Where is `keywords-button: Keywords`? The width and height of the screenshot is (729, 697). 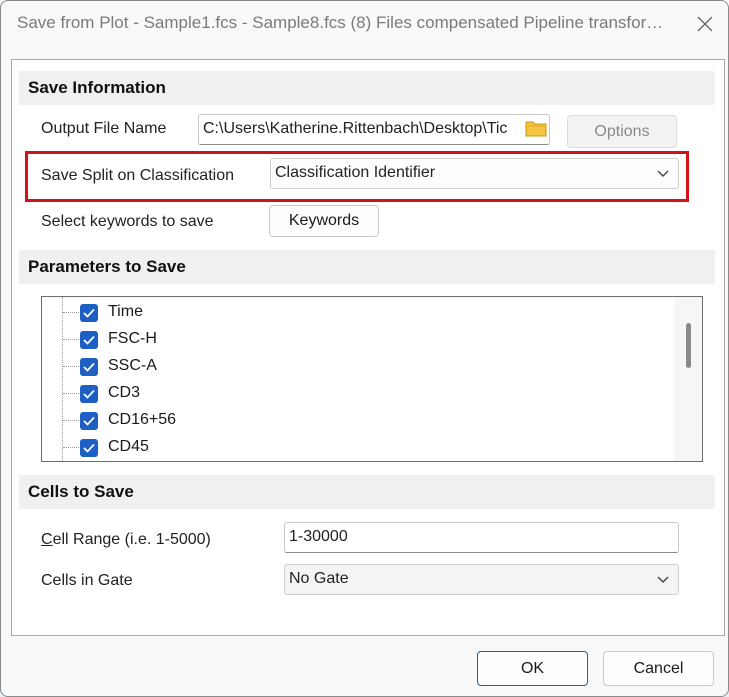 keywords-button: Keywords is located at coordinates (324, 221).